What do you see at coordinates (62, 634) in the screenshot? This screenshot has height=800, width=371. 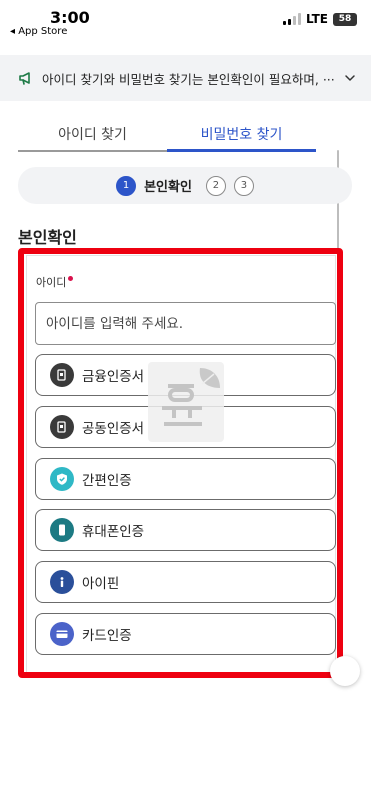 I see `credit-card-icon` at bounding box center [62, 634].